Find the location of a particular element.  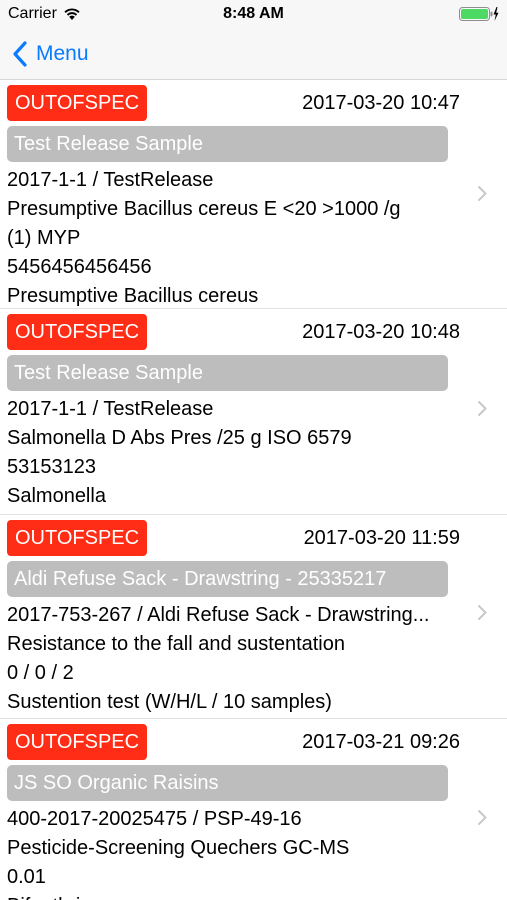

result-value-line: 5456456456456 is located at coordinates (79, 267).